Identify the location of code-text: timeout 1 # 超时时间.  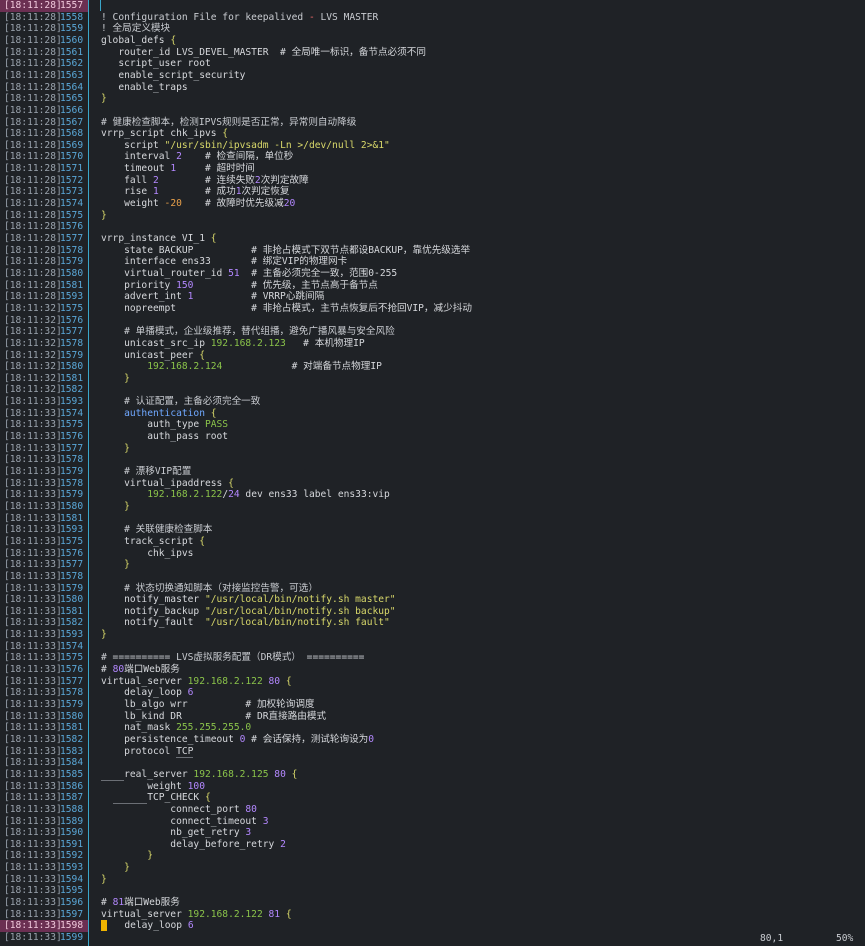
(178, 169).